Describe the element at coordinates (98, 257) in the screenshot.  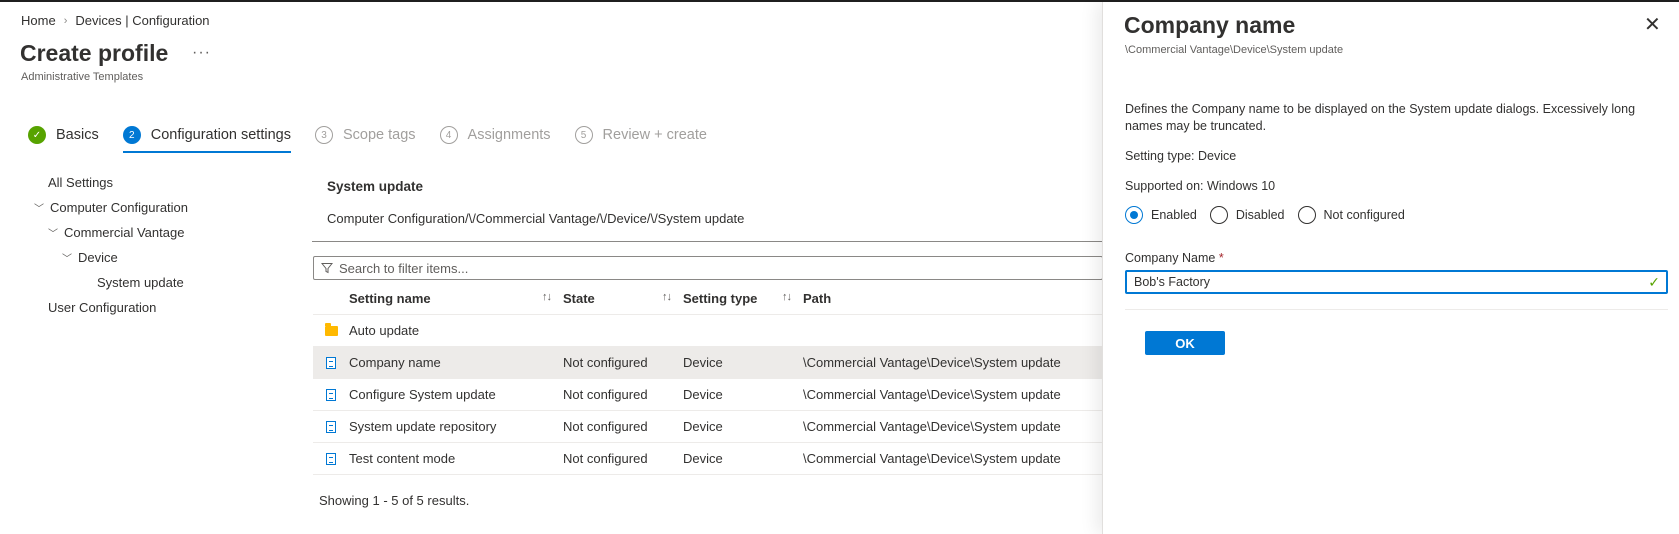
I see `tree-item-label: Device` at that location.